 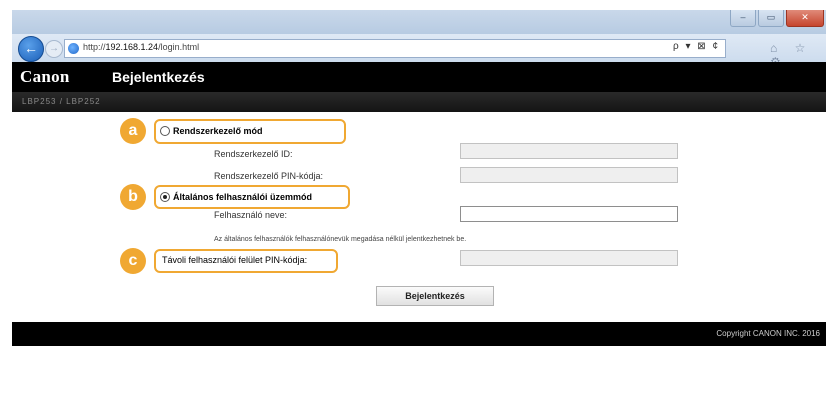 What do you see at coordinates (165, 197) in the screenshot?
I see `general-mode-radio` at bounding box center [165, 197].